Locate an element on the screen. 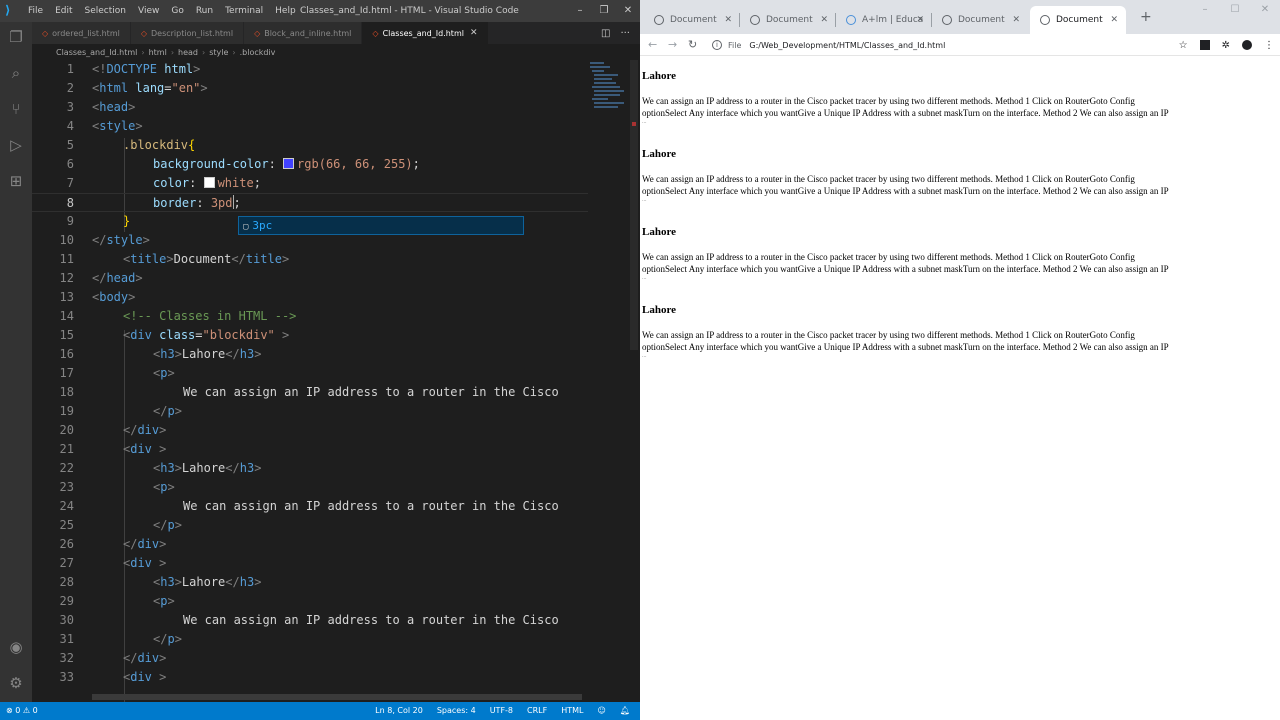  code-line: 13 <body> is located at coordinates (310, 297).